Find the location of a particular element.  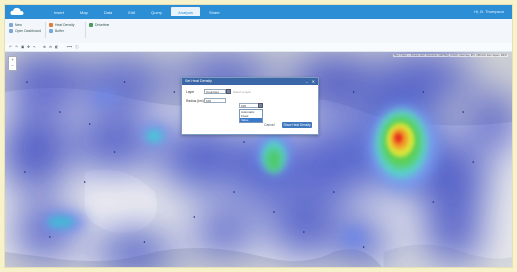

zoom-out-tool-icon: ⊖ is located at coordinates (50, 47).